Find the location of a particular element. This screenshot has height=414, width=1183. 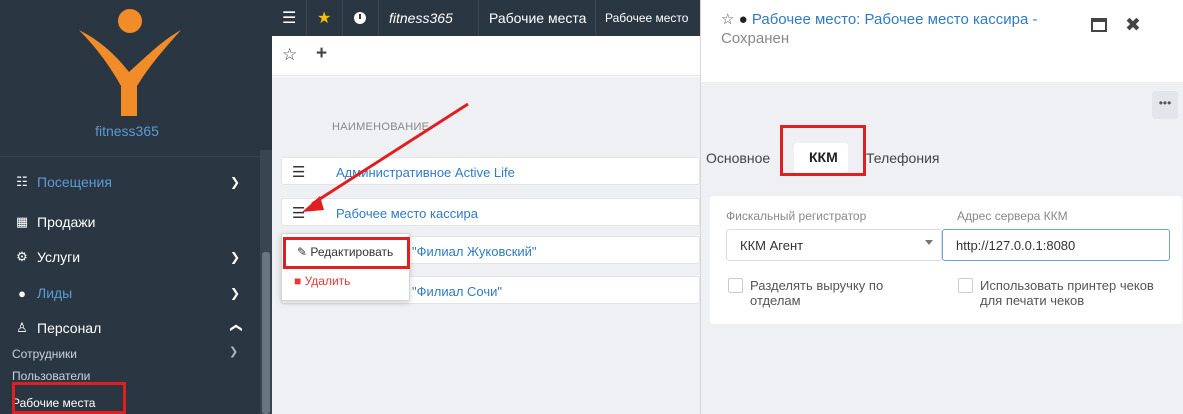

brand-link: fitness365 is located at coordinates (421, 18).